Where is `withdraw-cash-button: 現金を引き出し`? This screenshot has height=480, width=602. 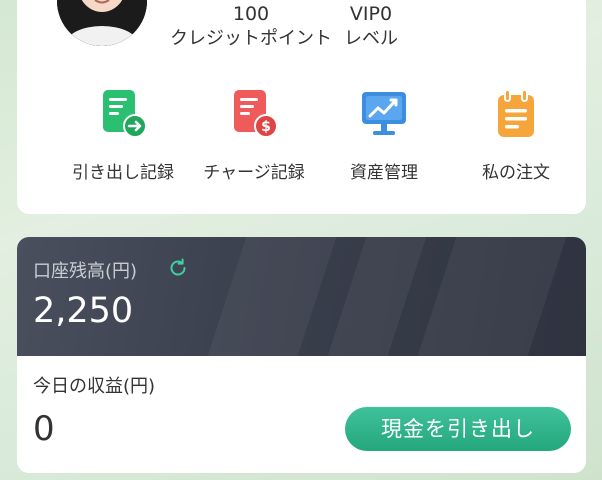 withdraw-cash-button: 現金を引き出し is located at coordinates (458, 429).